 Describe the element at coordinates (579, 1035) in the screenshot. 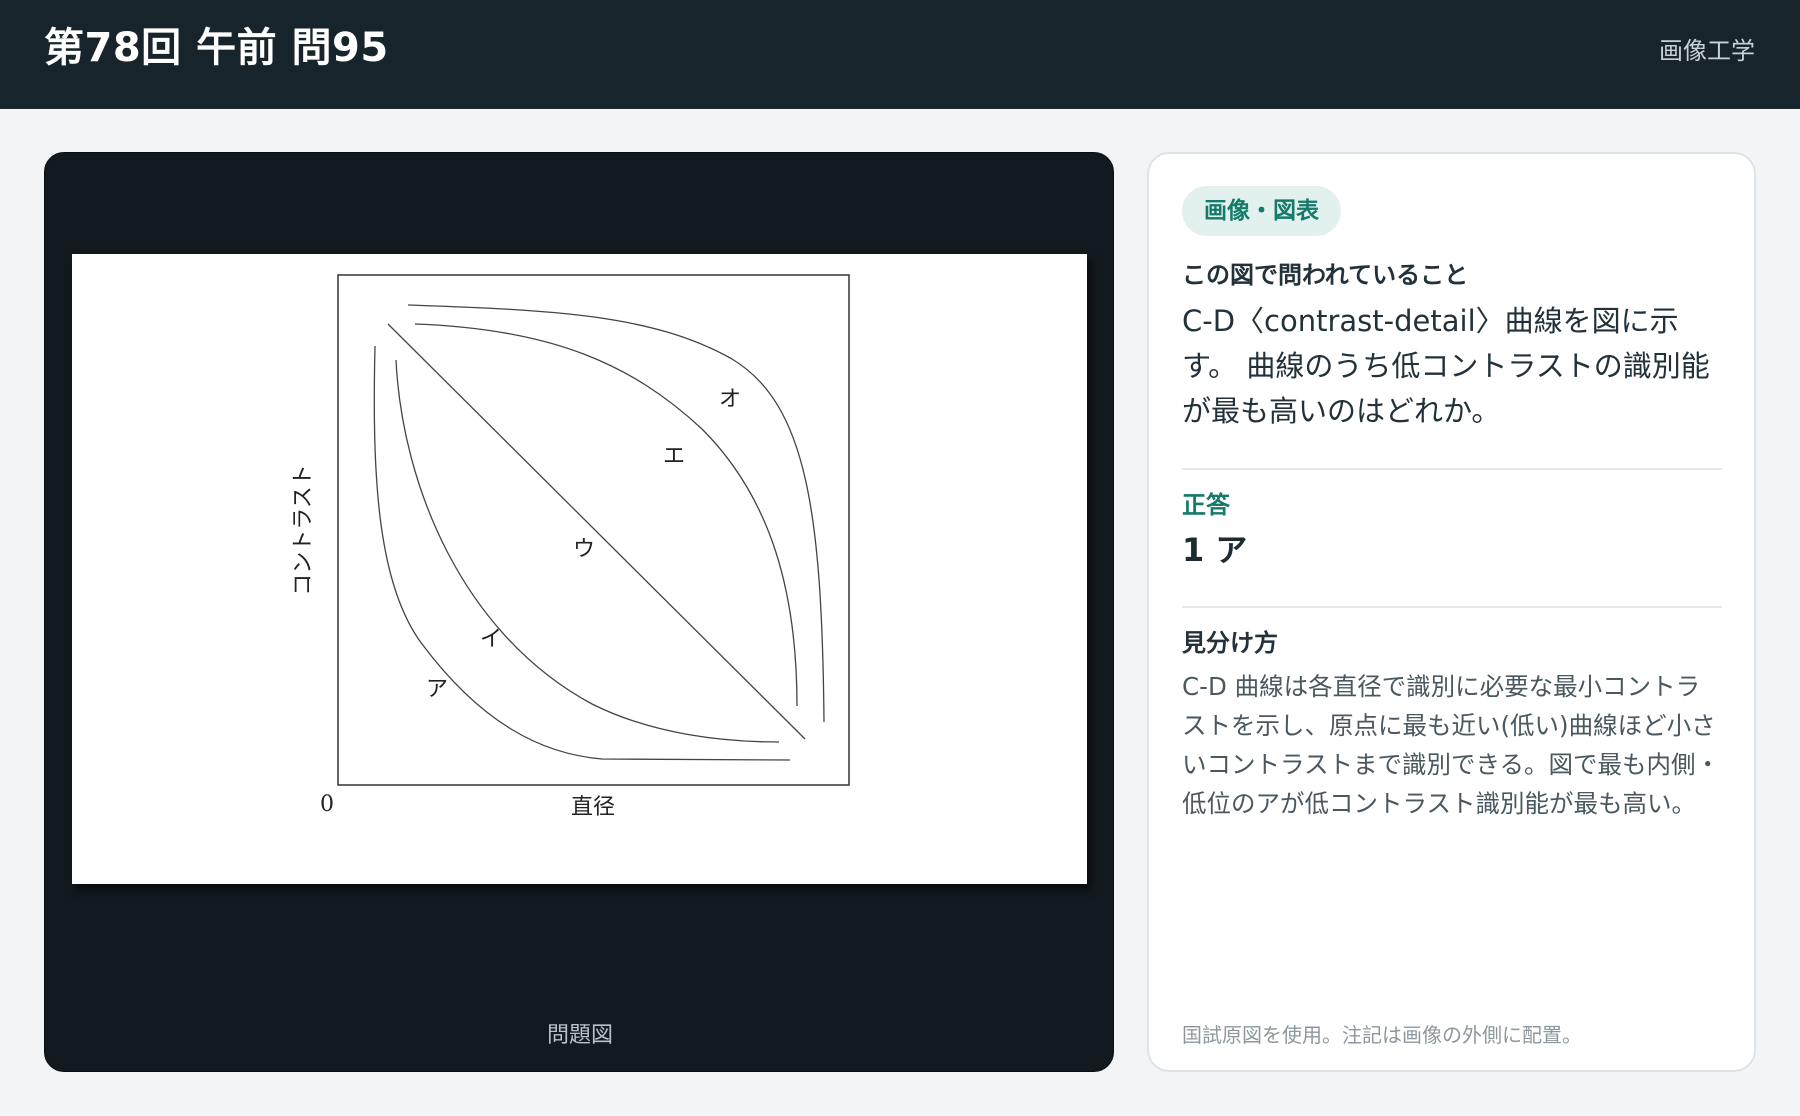

I see `figure-caption: 問題図` at that location.